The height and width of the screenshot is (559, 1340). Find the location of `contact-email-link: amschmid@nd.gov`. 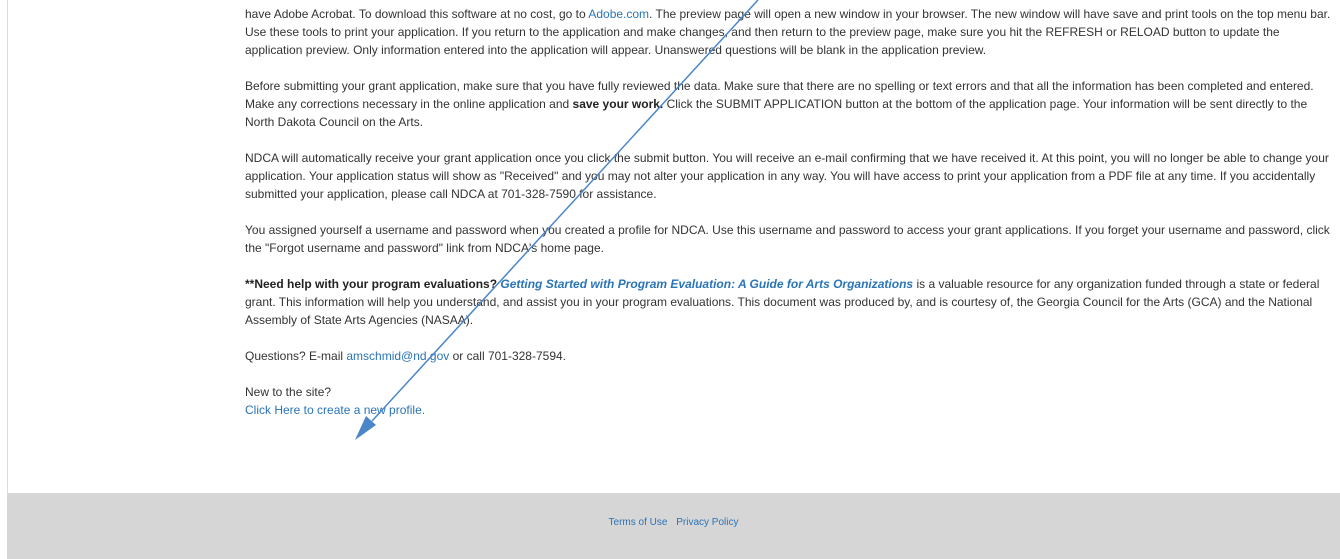

contact-email-link: amschmid@nd.gov is located at coordinates (397, 356).